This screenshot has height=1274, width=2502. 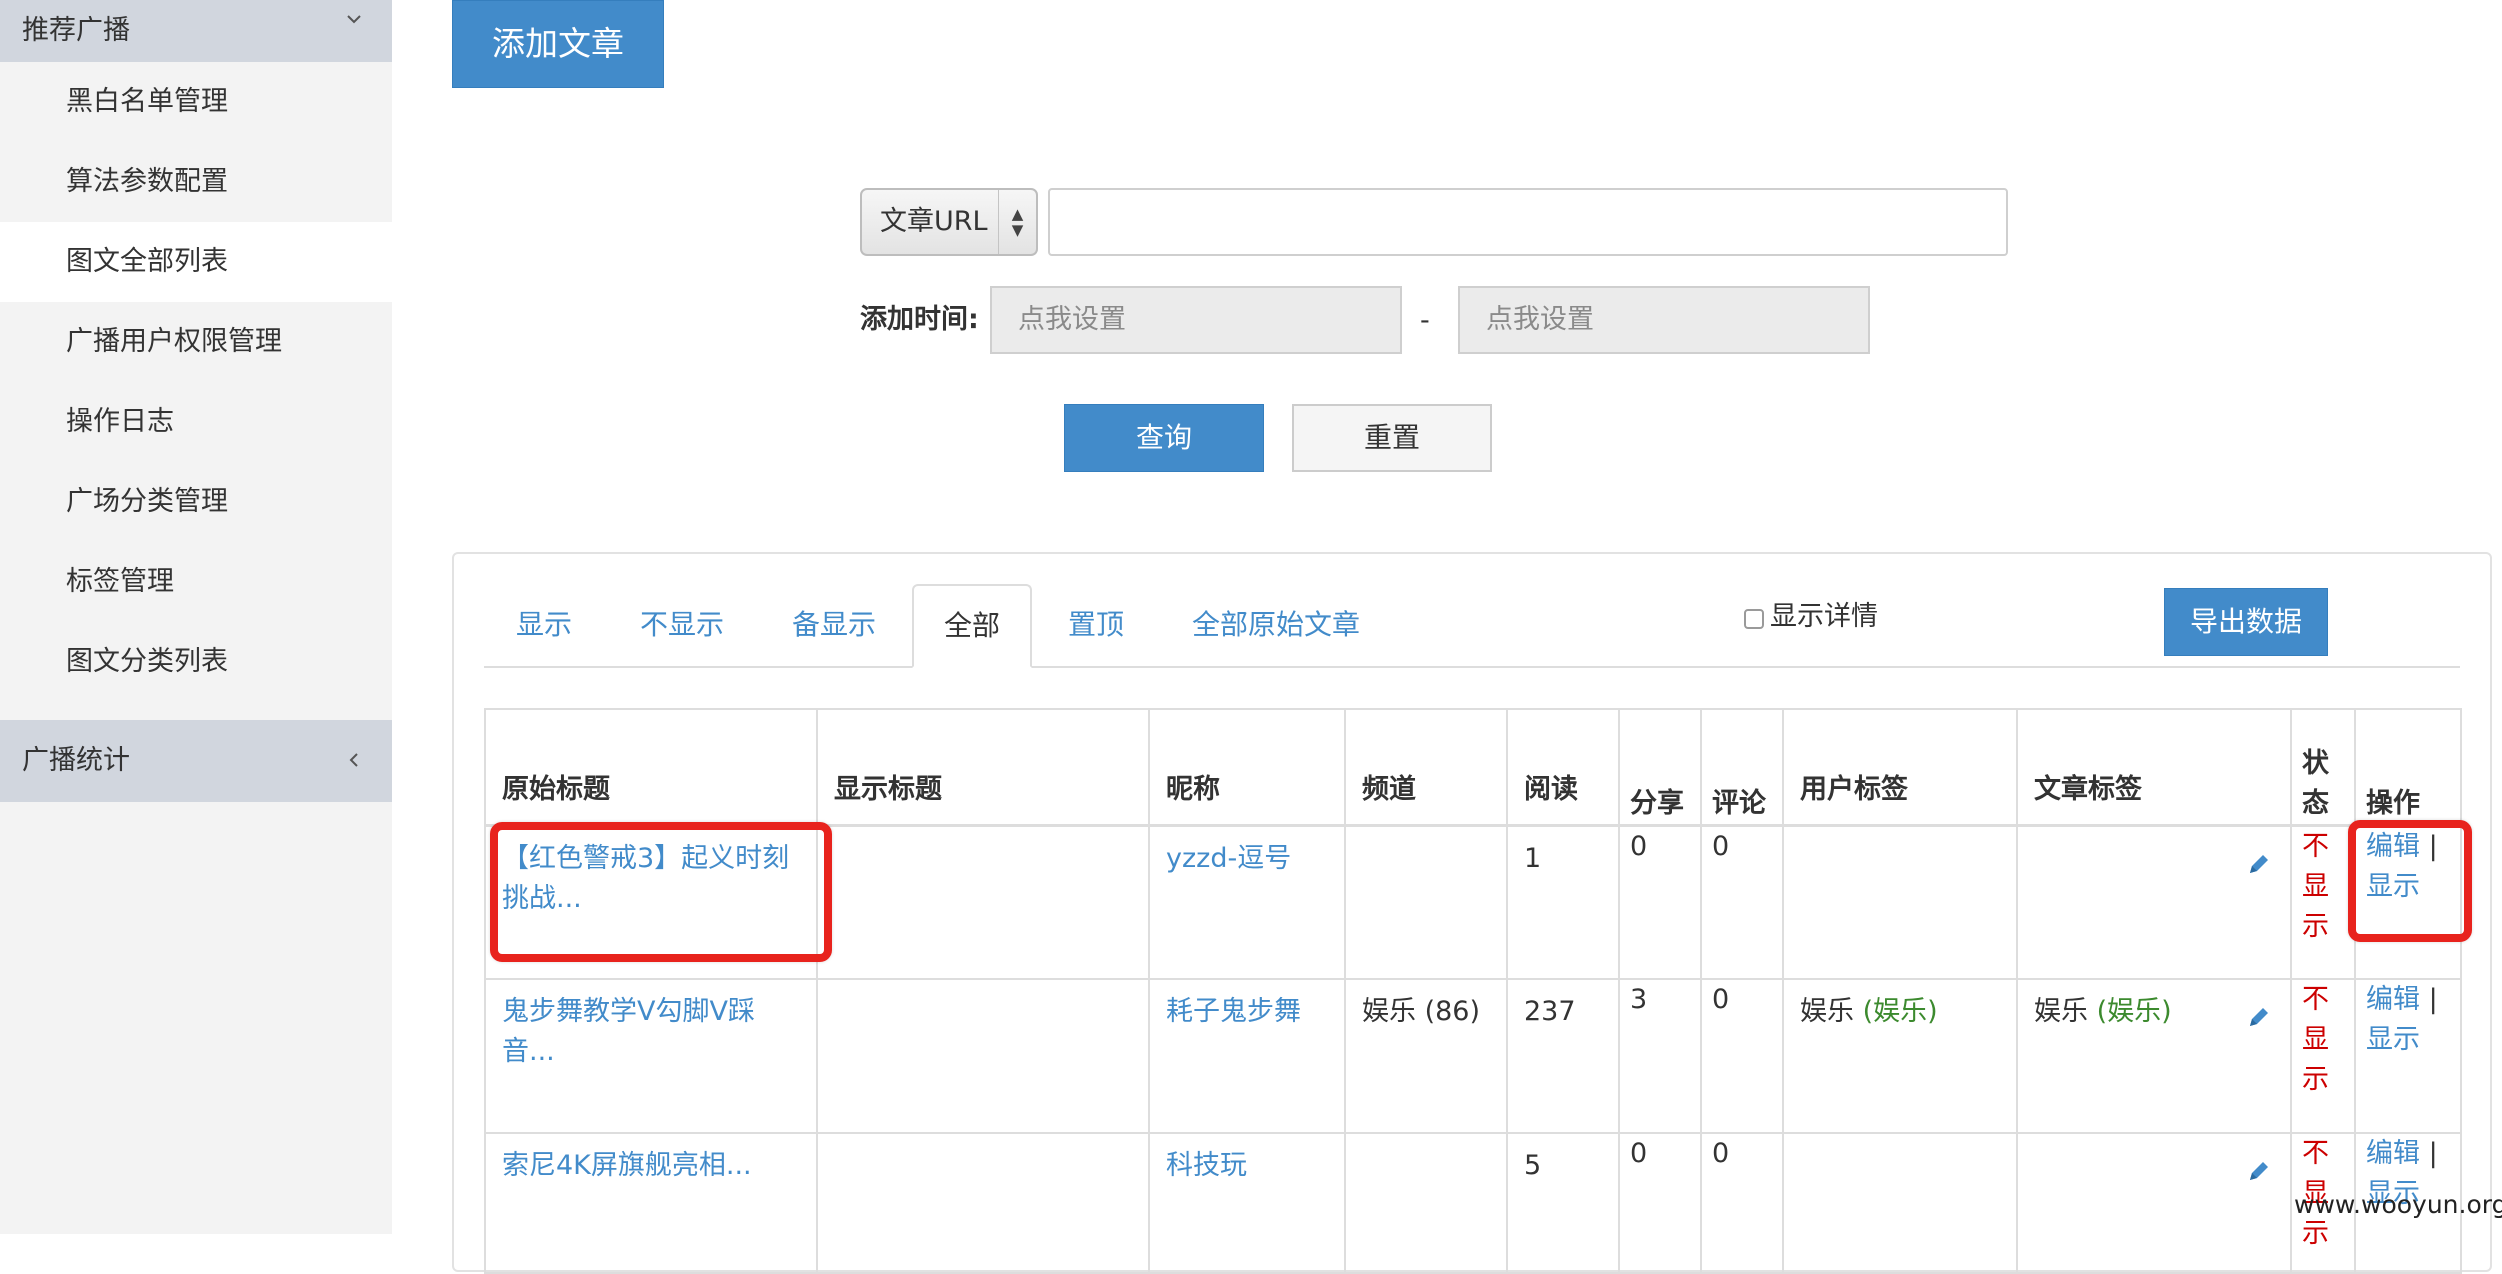 What do you see at coordinates (1196, 320) in the screenshot?
I see `start-date-input: 点我设置` at bounding box center [1196, 320].